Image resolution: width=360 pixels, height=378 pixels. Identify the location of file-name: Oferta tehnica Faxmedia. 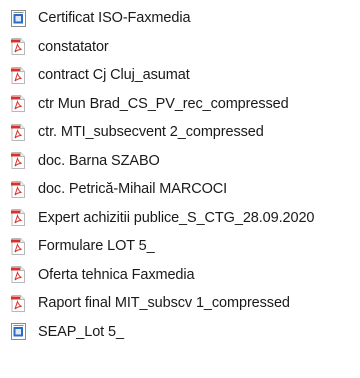
(116, 274).